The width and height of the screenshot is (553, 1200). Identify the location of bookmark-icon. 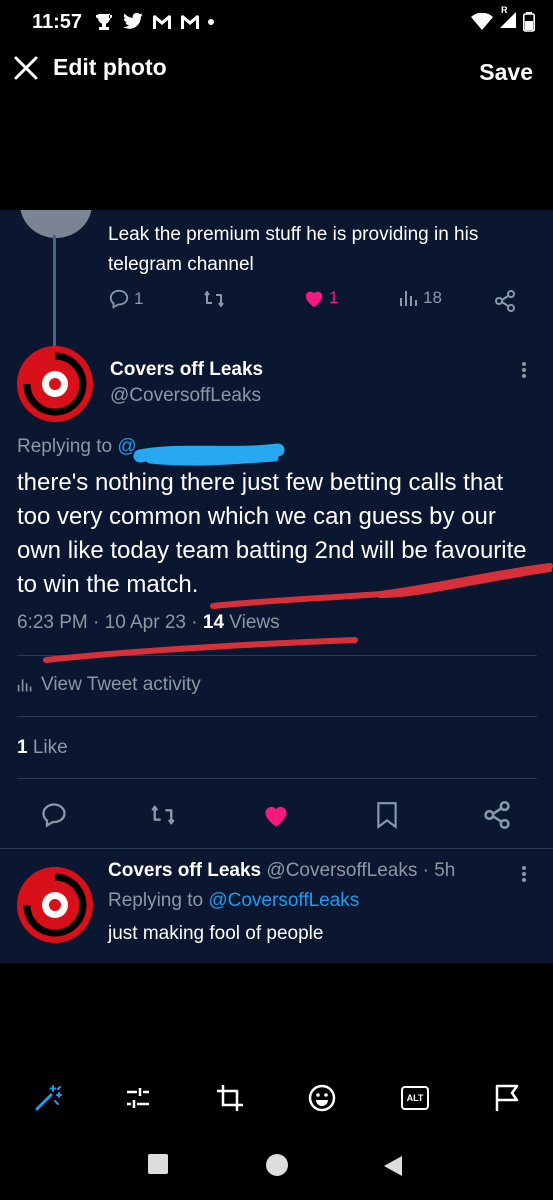
(387, 815).